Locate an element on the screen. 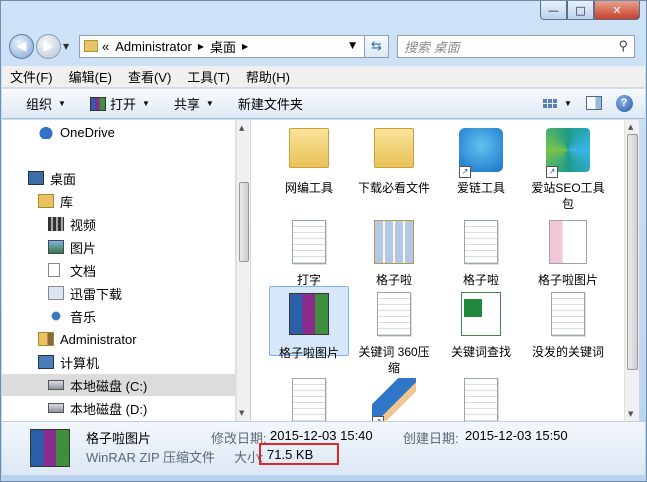 The width and height of the screenshot is (647, 482). open-button: 打开 ▼ is located at coordinates (119, 103).